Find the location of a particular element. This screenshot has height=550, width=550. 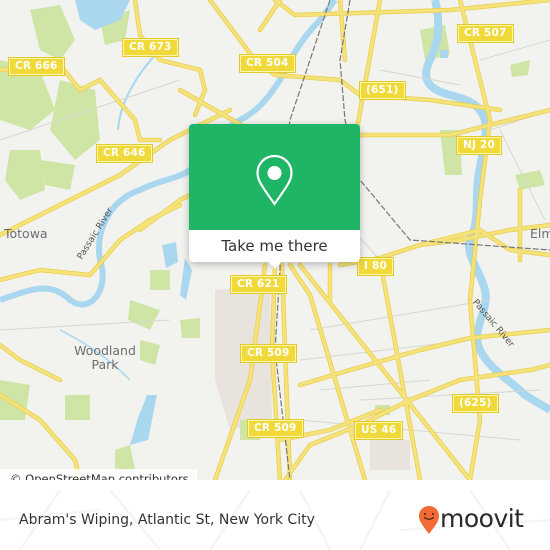

road-label: (651) is located at coordinates (382, 90).